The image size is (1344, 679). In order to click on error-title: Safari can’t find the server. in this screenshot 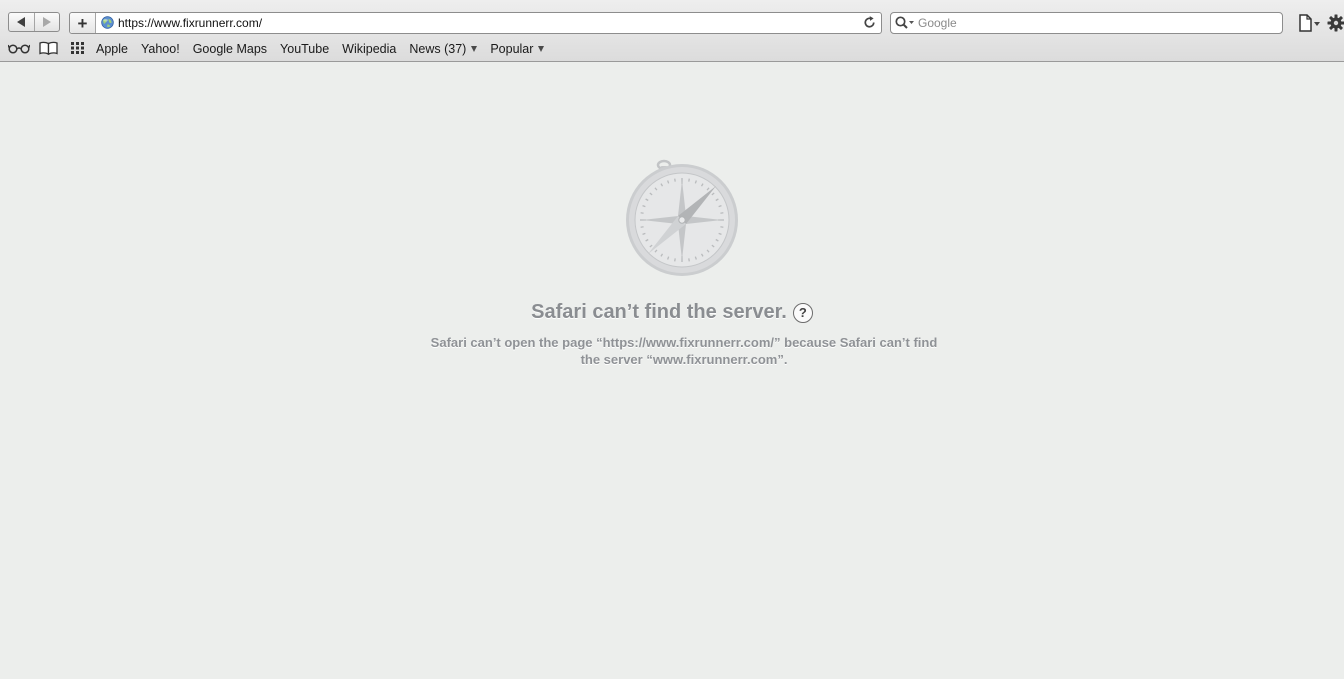, I will do `click(659, 312)`.